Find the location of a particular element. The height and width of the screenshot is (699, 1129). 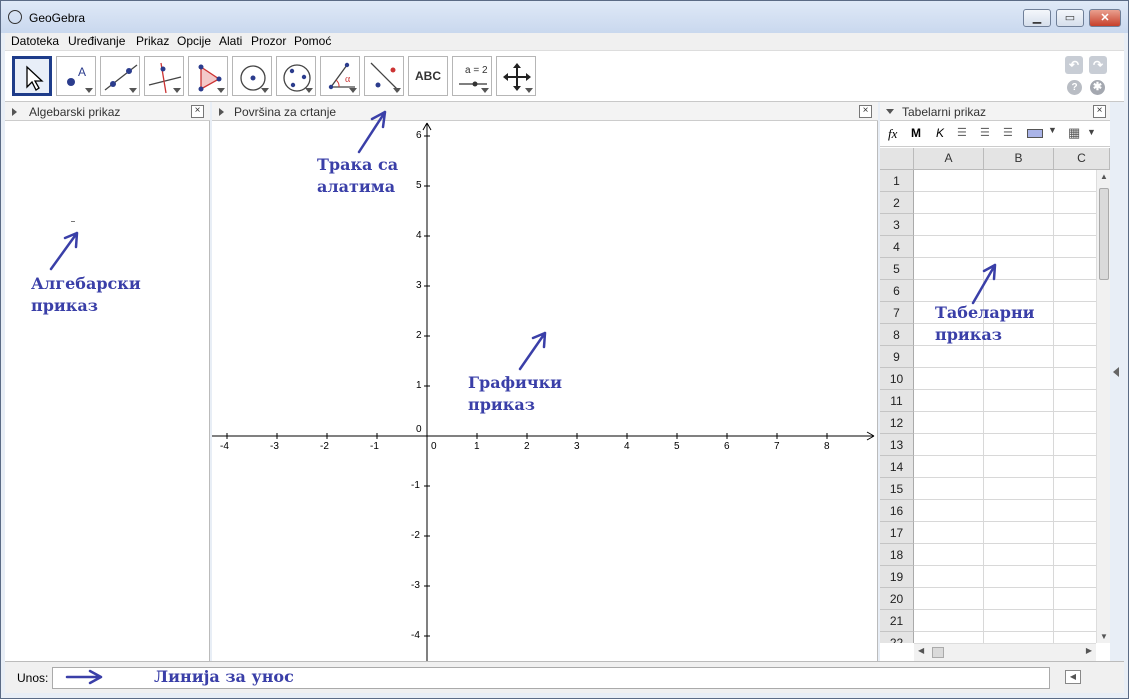

row-header: 17 is located at coordinates (897, 533).